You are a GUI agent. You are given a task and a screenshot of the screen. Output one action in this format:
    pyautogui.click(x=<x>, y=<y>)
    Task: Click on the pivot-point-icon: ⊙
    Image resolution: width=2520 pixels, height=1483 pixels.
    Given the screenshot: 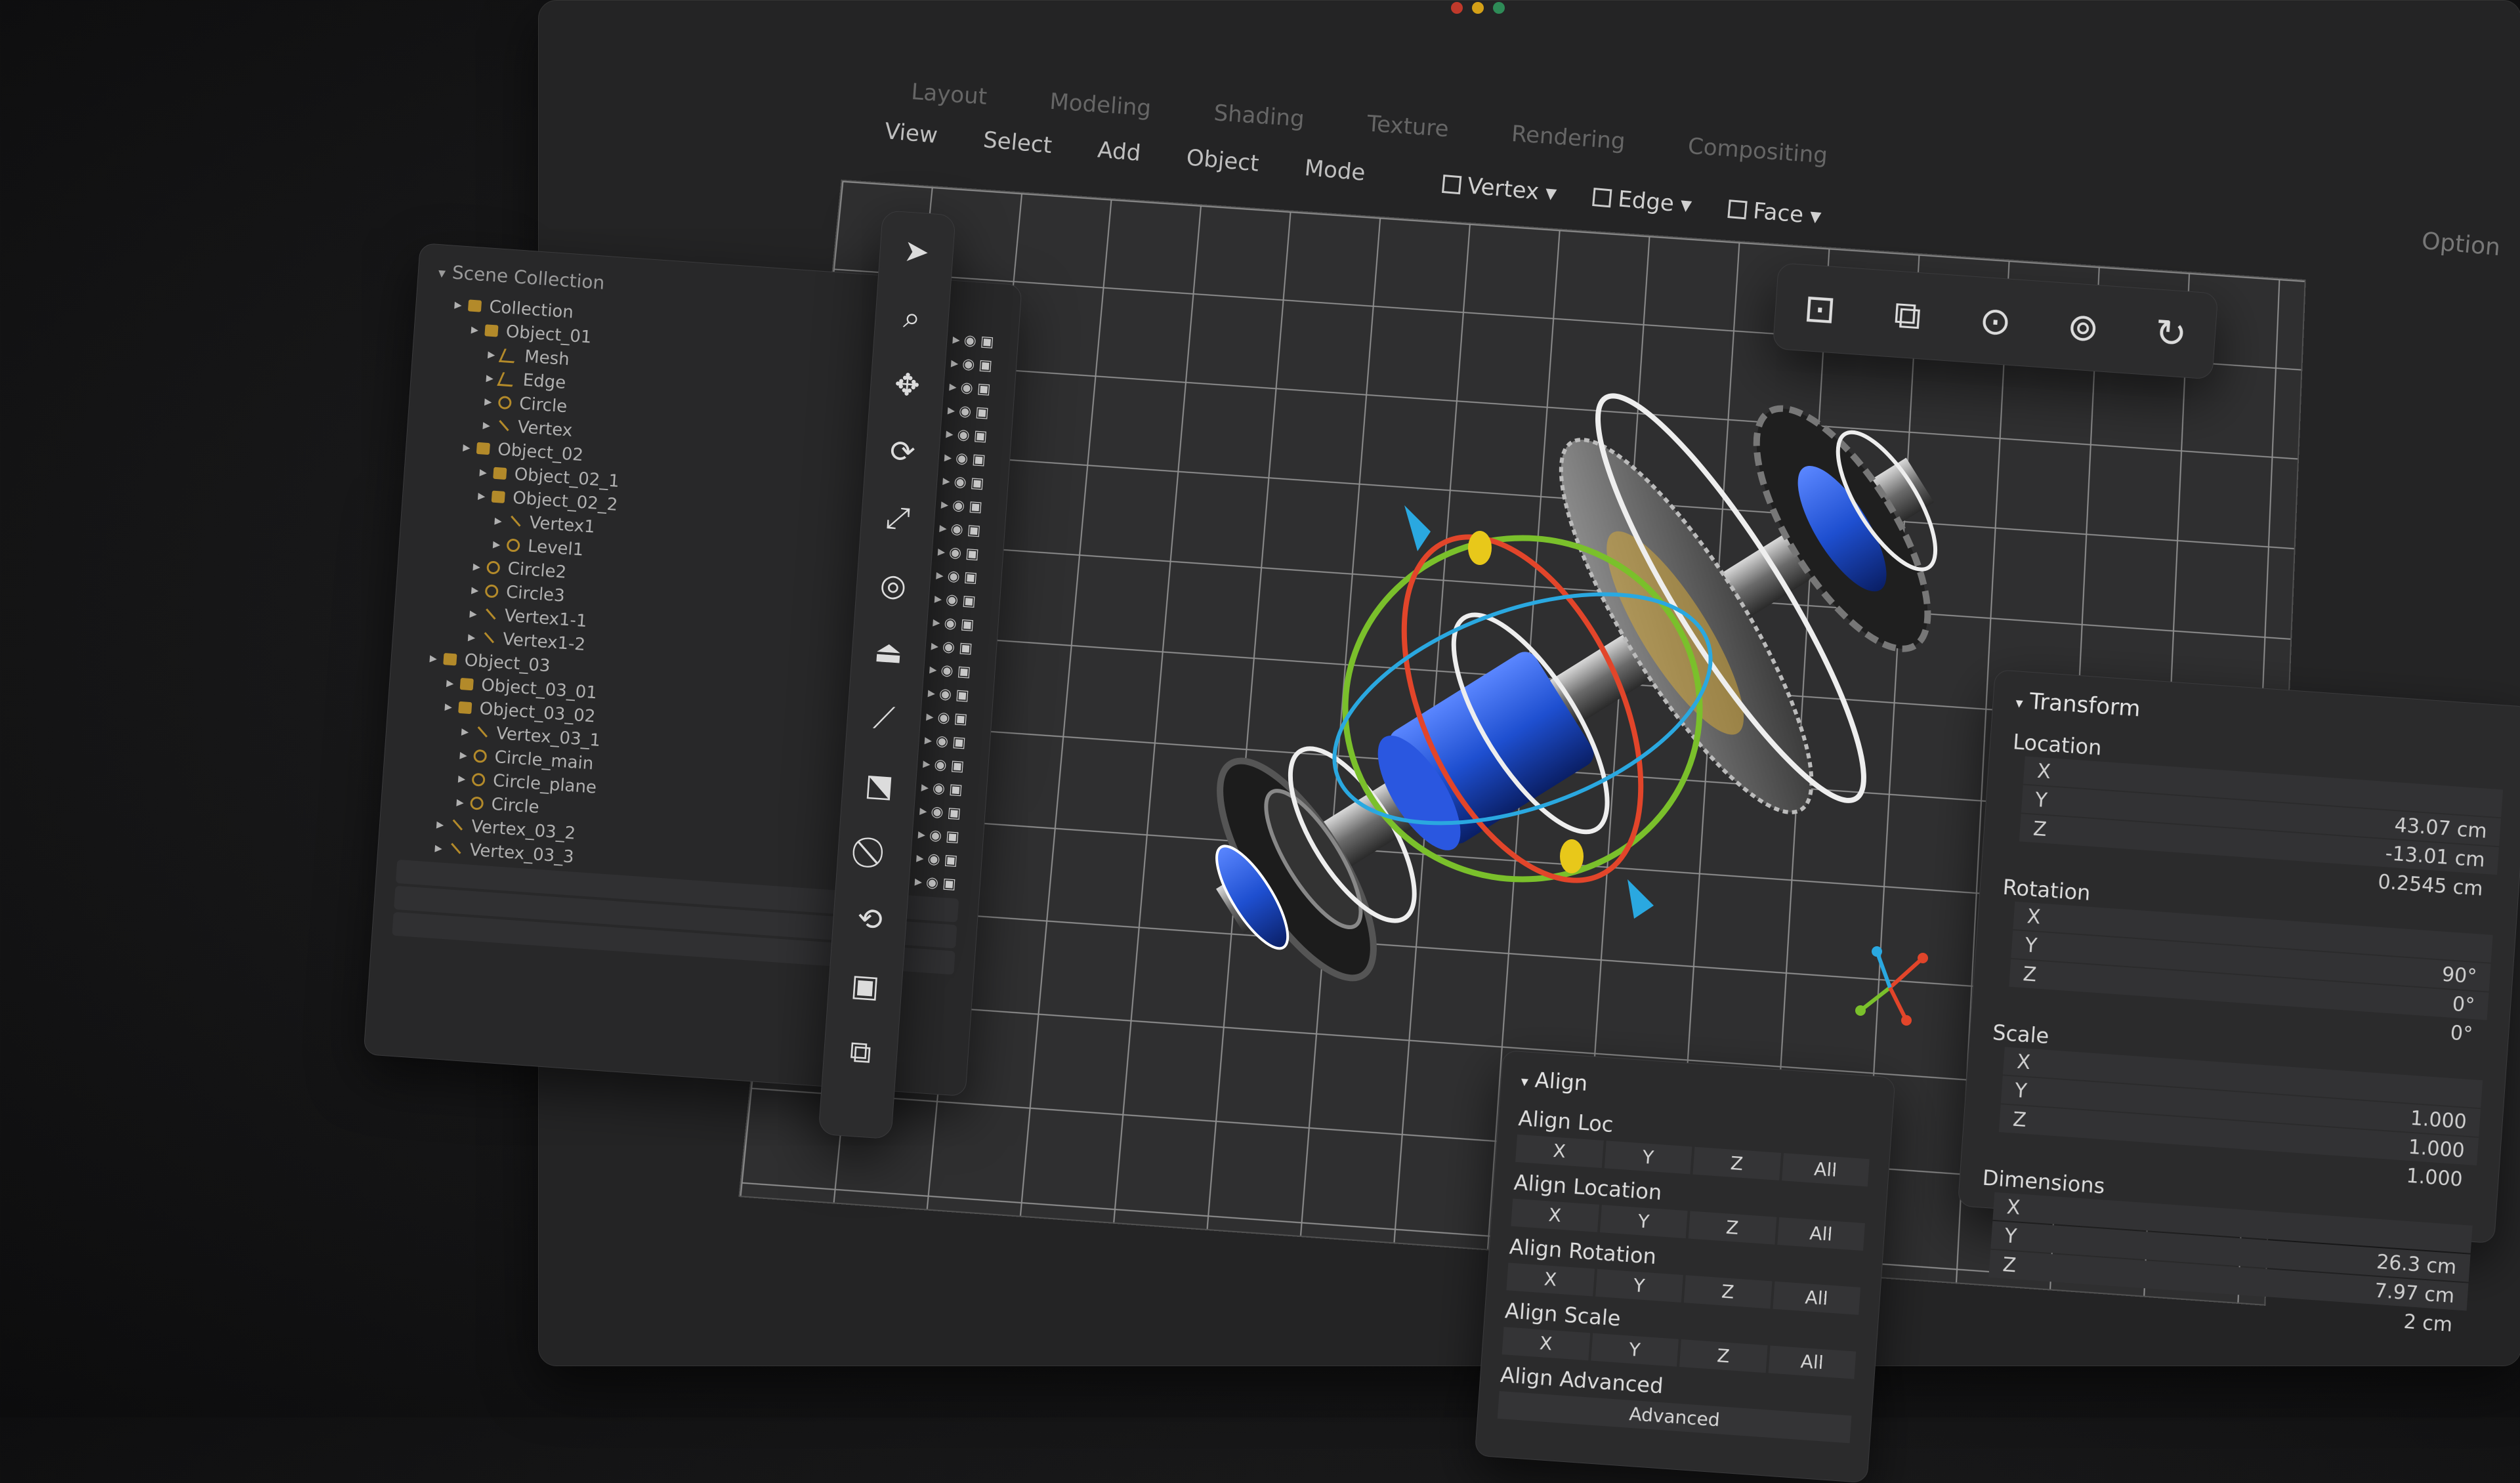 What is the action you would take?
    pyautogui.click(x=1995, y=321)
    